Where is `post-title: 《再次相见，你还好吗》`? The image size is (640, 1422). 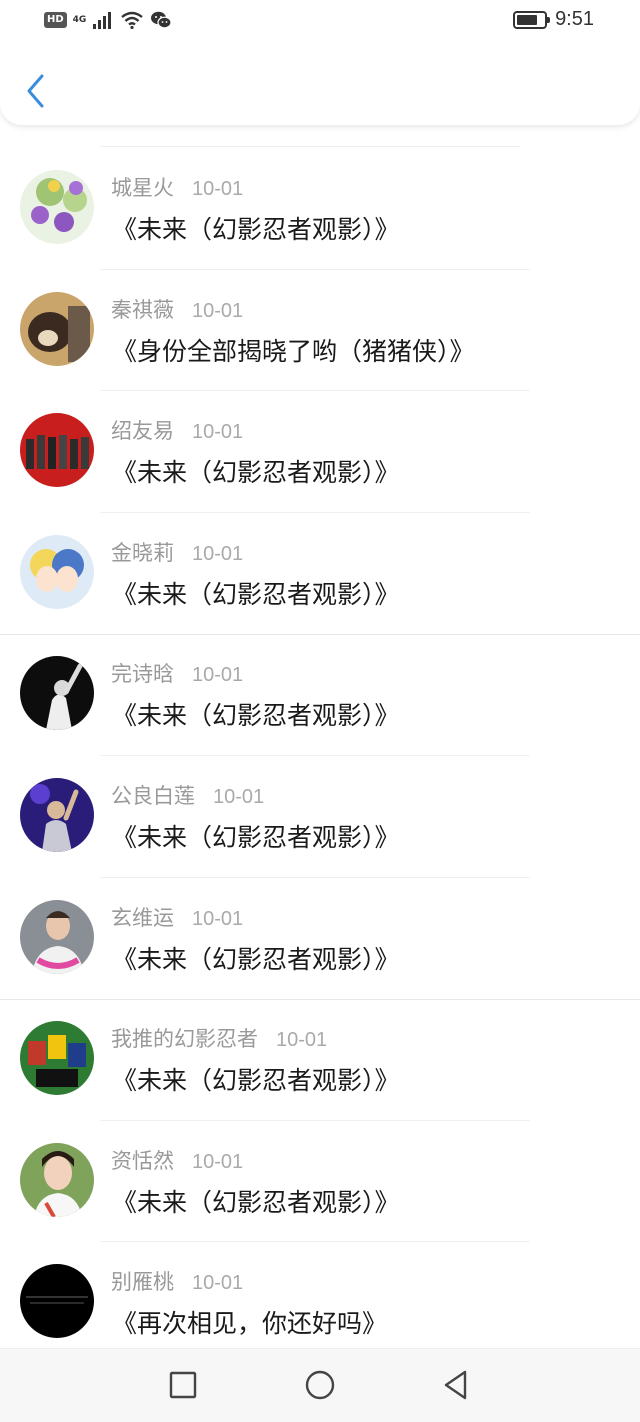 post-title: 《再次相见，你还好吗》 is located at coordinates (249, 1322).